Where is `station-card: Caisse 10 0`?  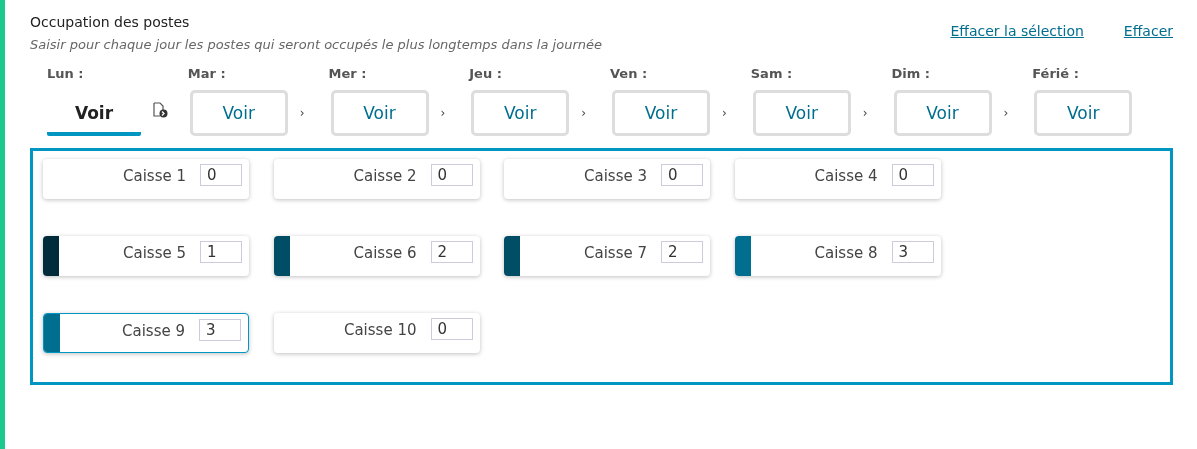 station-card: Caisse 10 0 is located at coordinates (376, 333).